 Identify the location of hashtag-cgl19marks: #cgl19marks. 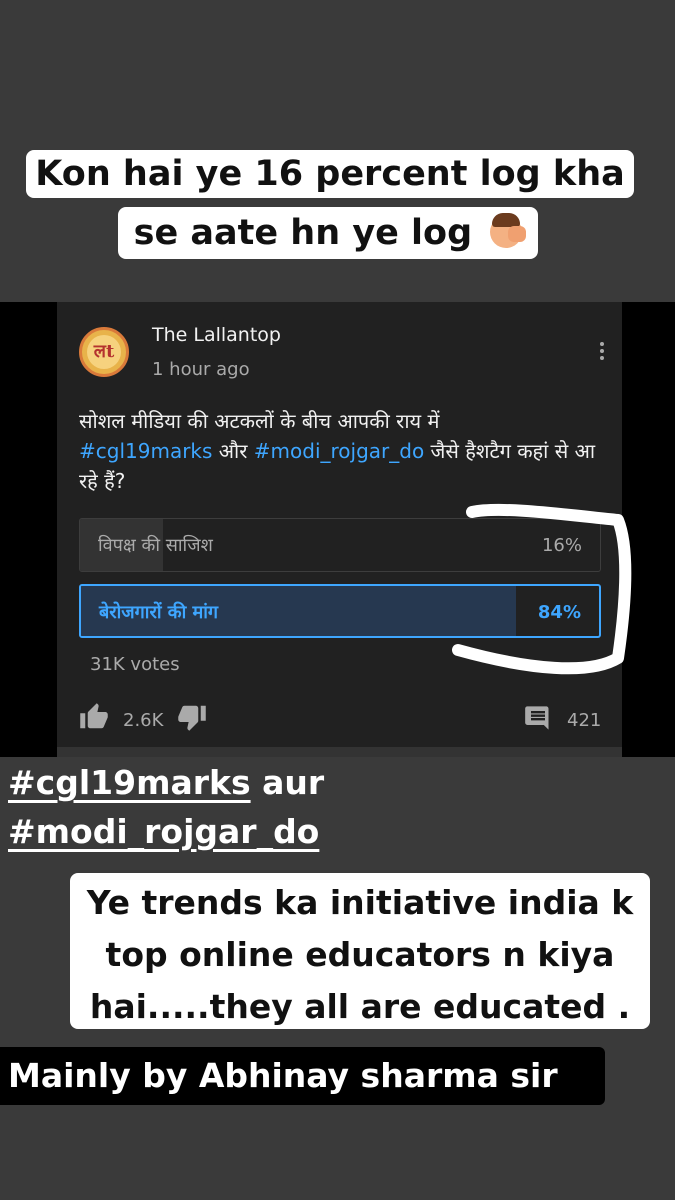
(129, 782).